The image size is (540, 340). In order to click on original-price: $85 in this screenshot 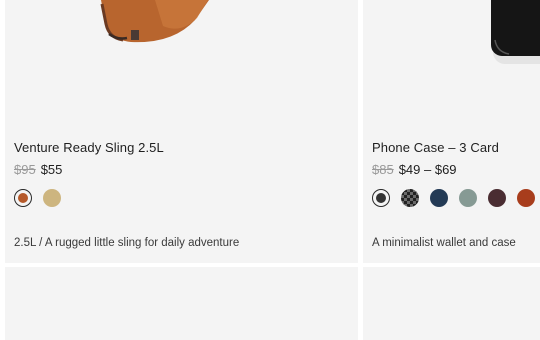, I will do `click(383, 169)`.